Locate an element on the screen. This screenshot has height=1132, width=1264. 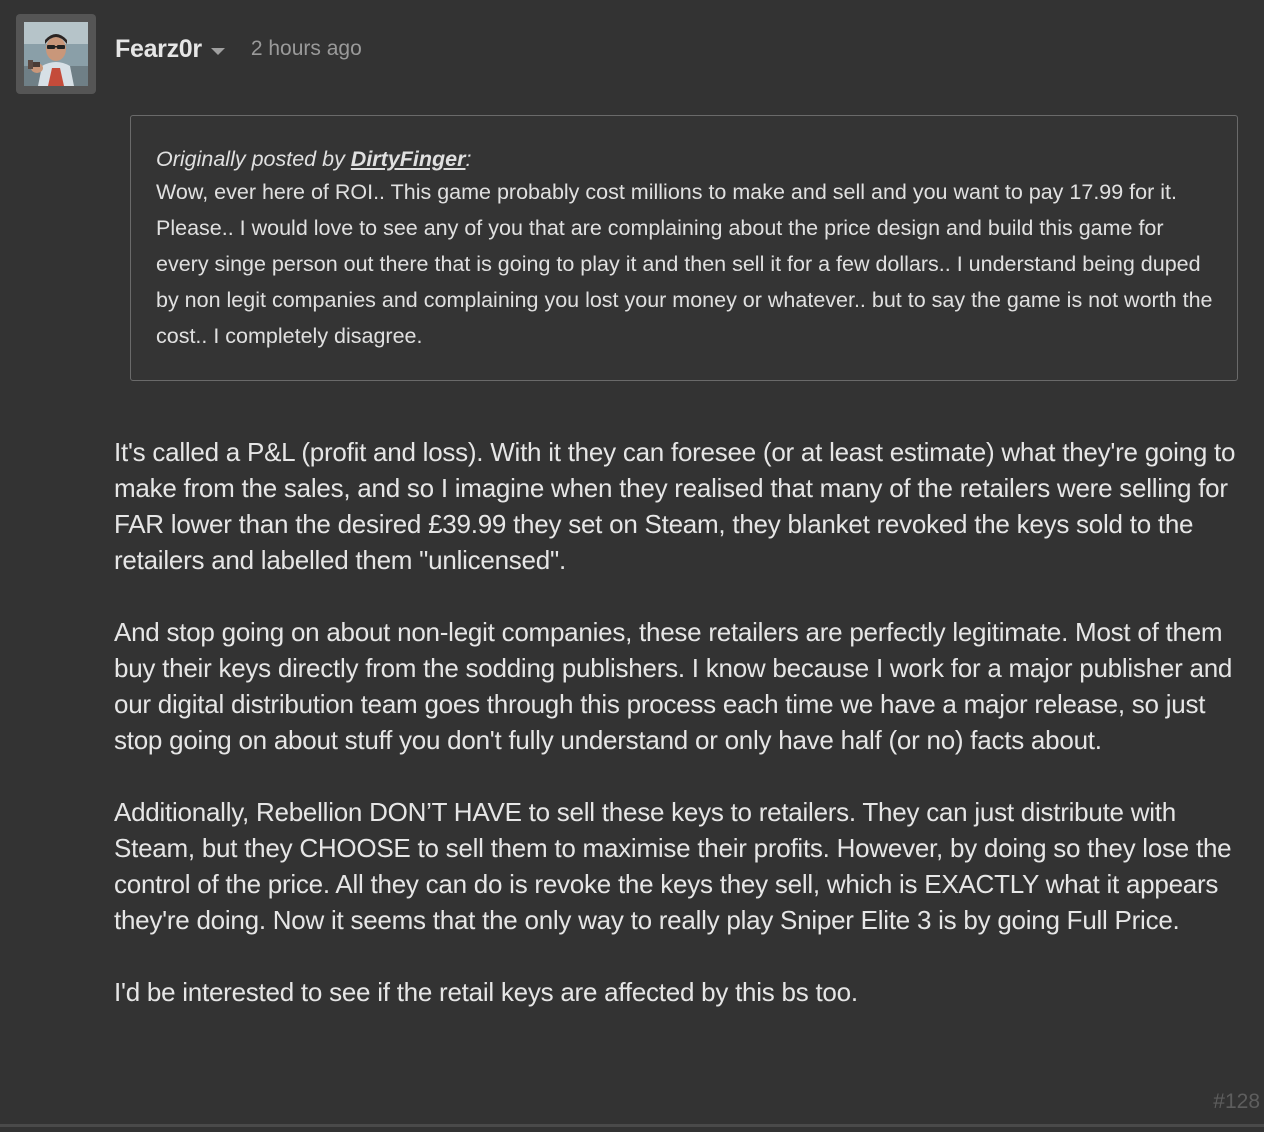
chevron-down-icon is located at coordinates (217, 51).